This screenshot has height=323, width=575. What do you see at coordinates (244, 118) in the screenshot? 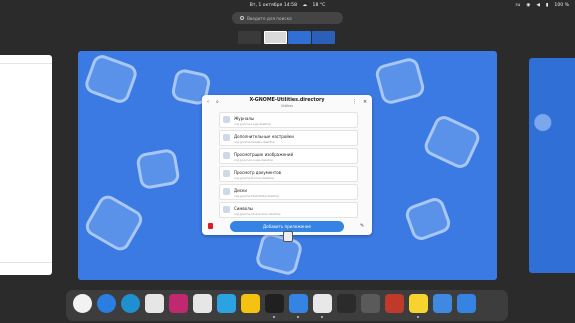
I see `app-name: Журналы` at bounding box center [244, 118].